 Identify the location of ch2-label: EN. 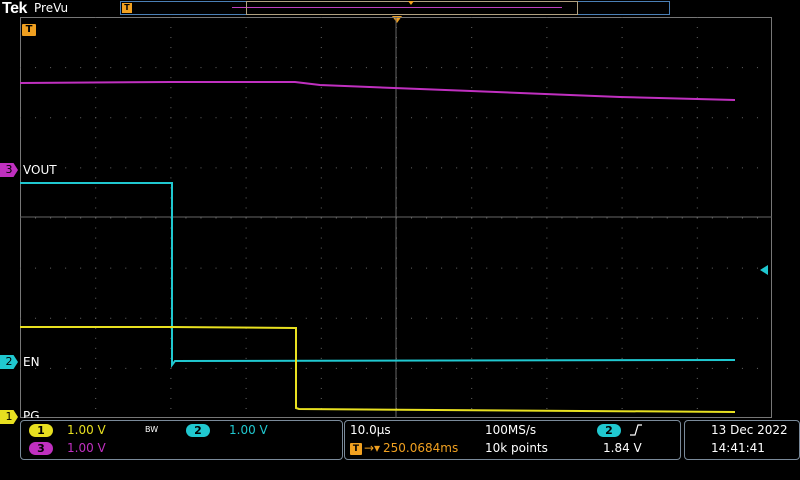
(31, 362).